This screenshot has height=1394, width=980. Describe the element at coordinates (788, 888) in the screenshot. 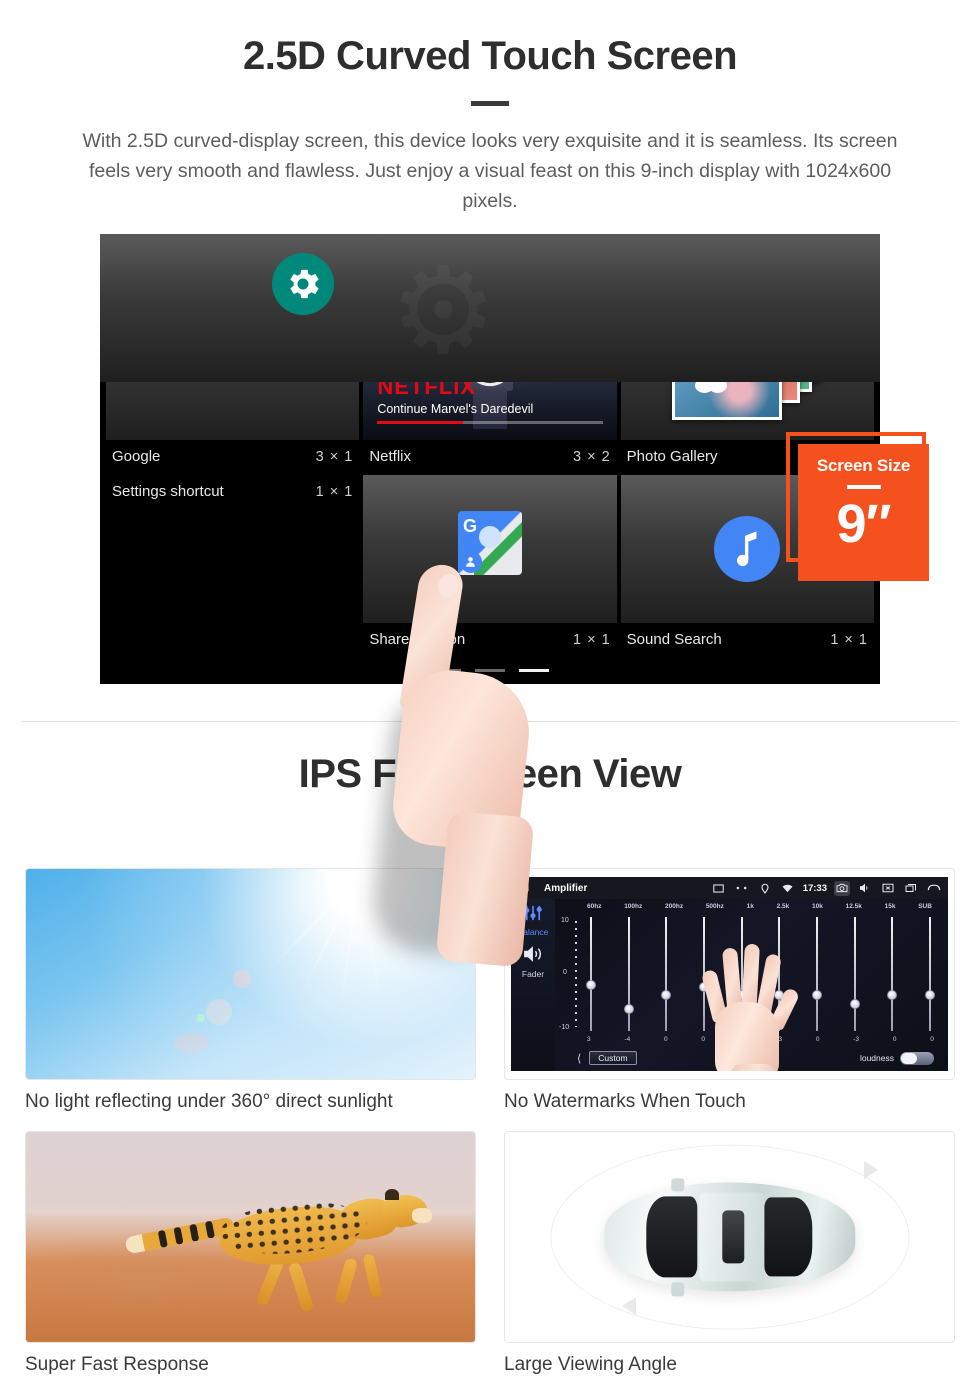

I see `wifi-icon` at that location.